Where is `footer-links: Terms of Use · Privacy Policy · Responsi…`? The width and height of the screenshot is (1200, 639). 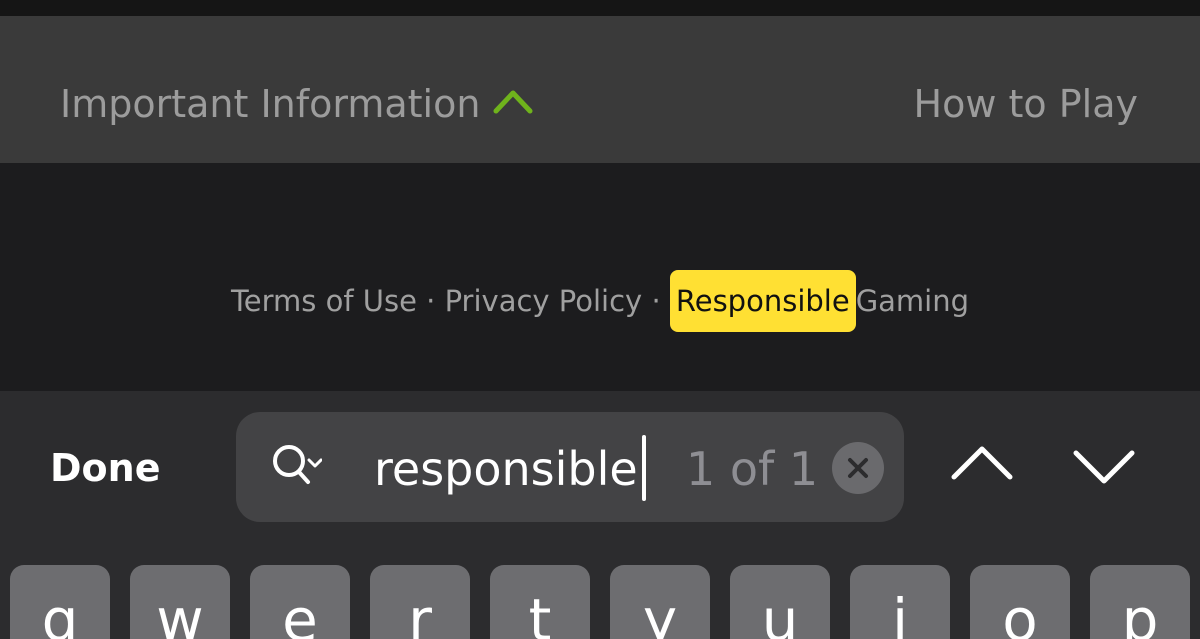
footer-links: Terms of Use · Privacy Policy · Responsi… is located at coordinates (600, 301).